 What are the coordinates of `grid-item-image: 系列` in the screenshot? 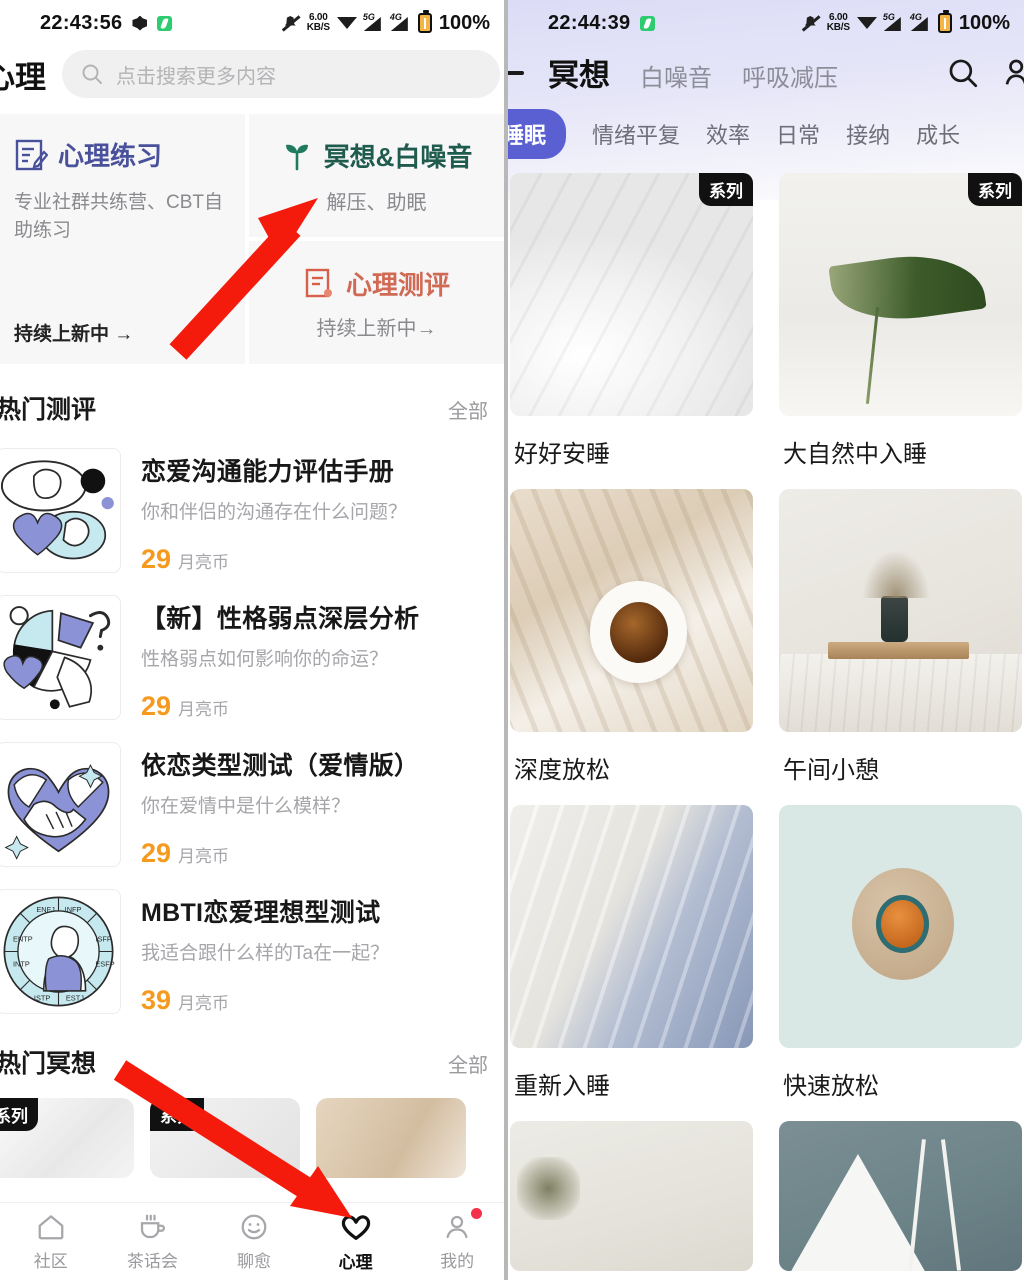 It's located at (900, 294).